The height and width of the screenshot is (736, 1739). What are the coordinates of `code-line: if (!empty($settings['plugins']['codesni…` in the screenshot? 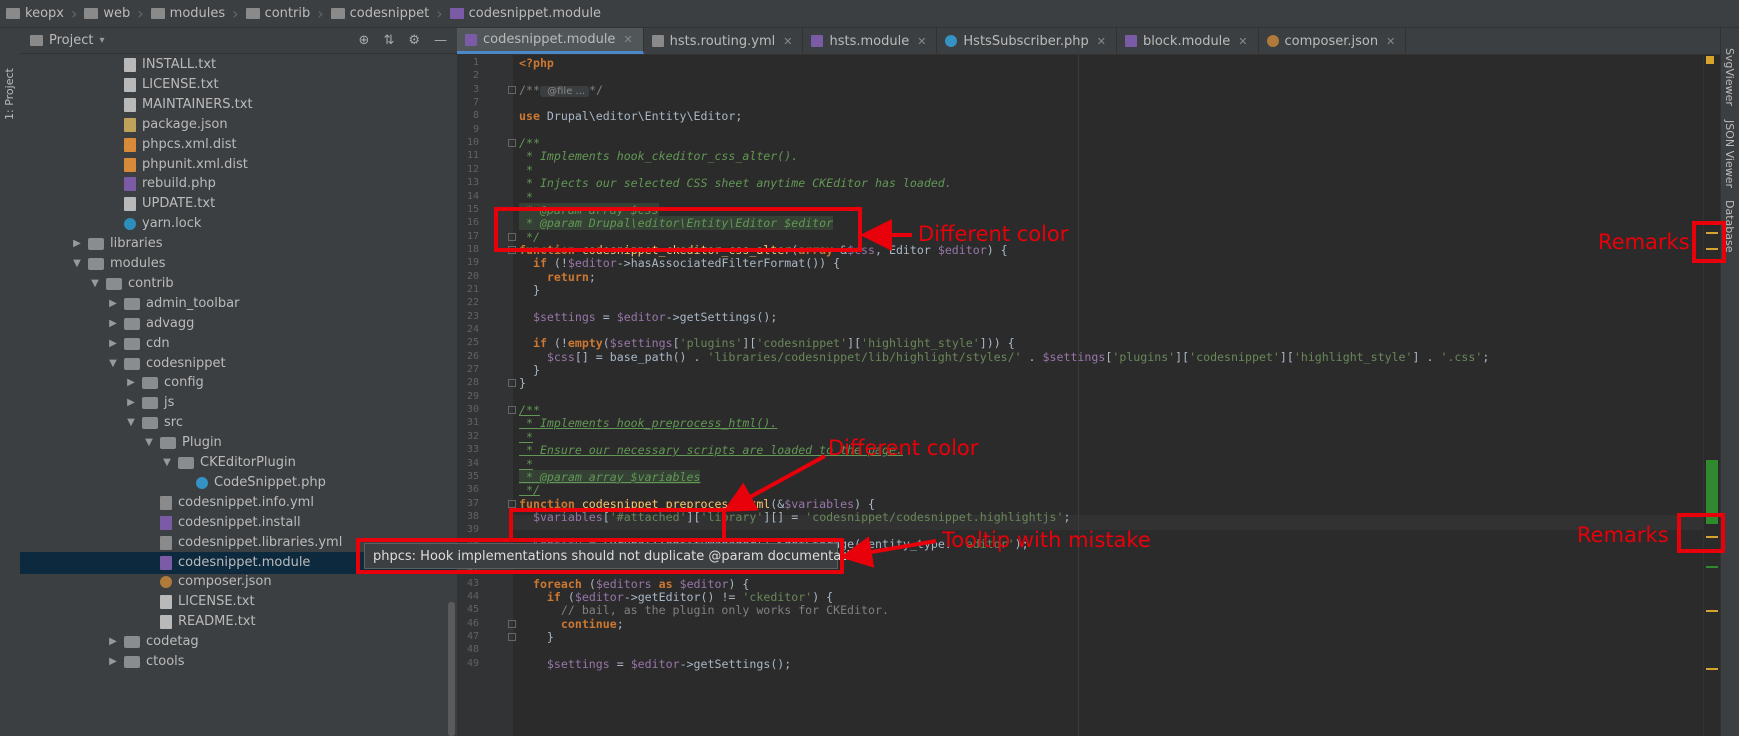 It's located at (767, 343).